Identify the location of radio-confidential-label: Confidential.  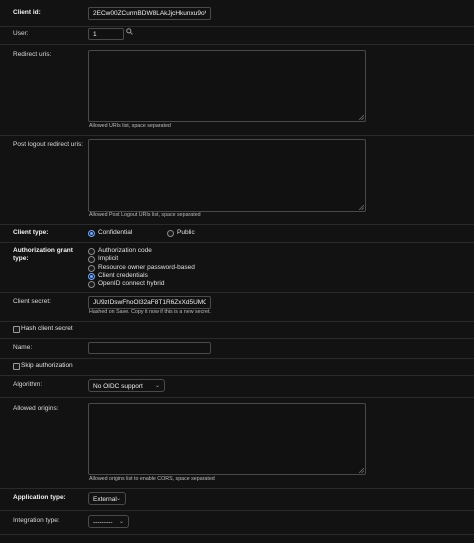
(115, 232).